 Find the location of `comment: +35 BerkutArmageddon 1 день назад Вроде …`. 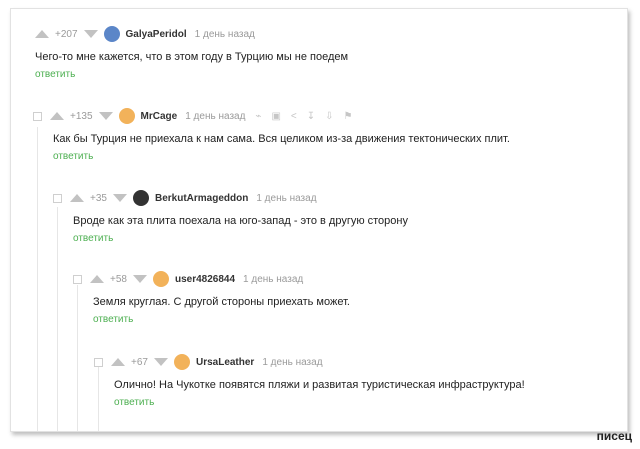

comment: +35 BerkutArmageddon 1 день назад Вроде … is located at coordinates (230, 215).